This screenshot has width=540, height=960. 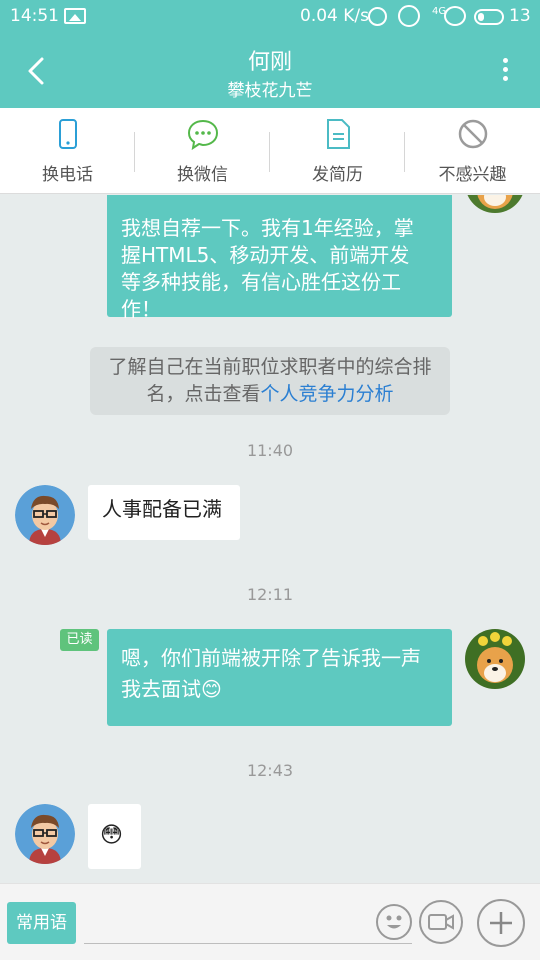 I want to click on input-bar: 常用语, so click(x=270, y=921).